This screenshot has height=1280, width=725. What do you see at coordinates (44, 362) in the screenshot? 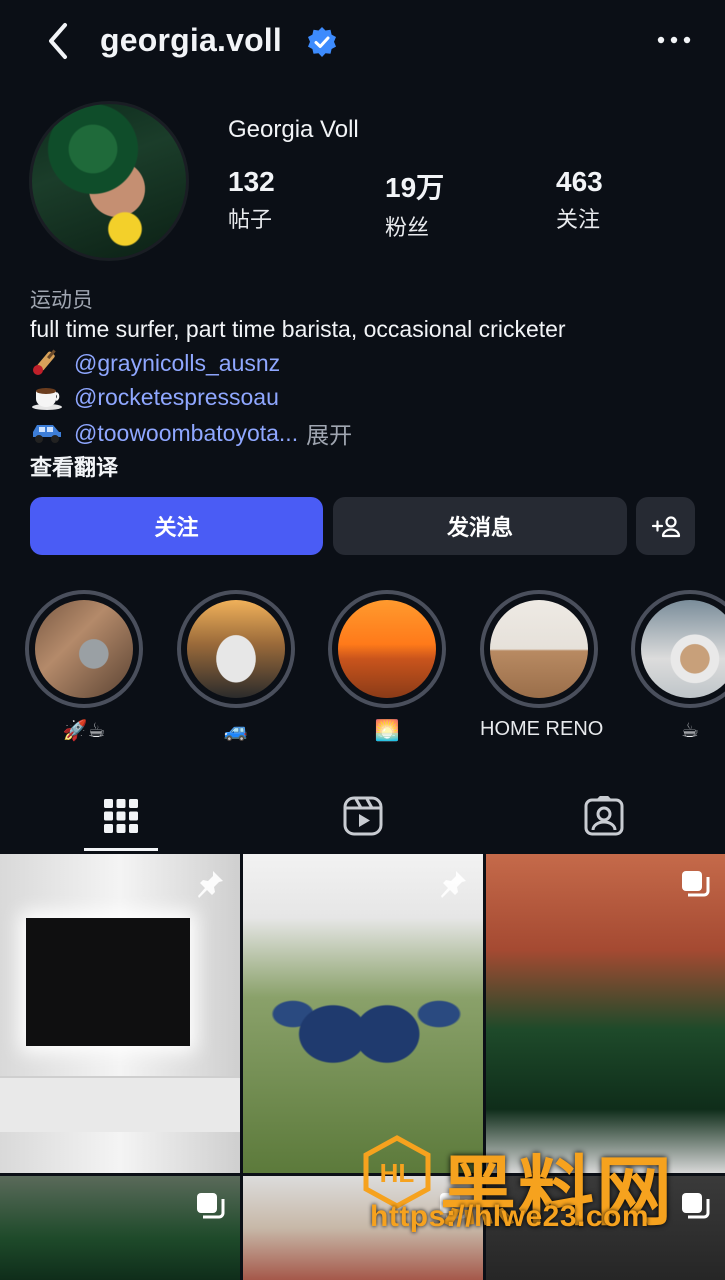
I see `cricket-bat-icon` at bounding box center [44, 362].